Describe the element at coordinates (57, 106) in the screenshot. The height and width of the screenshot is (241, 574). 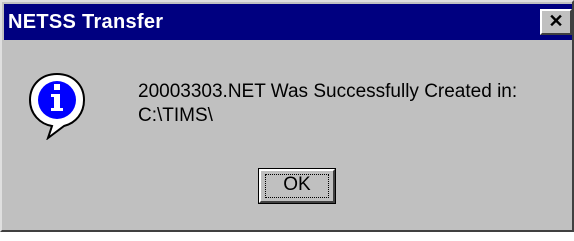
I see `information-icon` at that location.